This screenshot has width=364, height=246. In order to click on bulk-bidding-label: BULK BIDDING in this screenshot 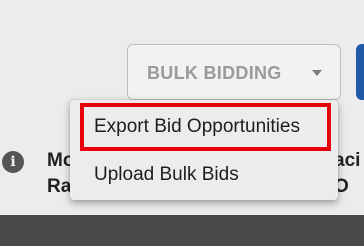, I will do `click(214, 73)`.